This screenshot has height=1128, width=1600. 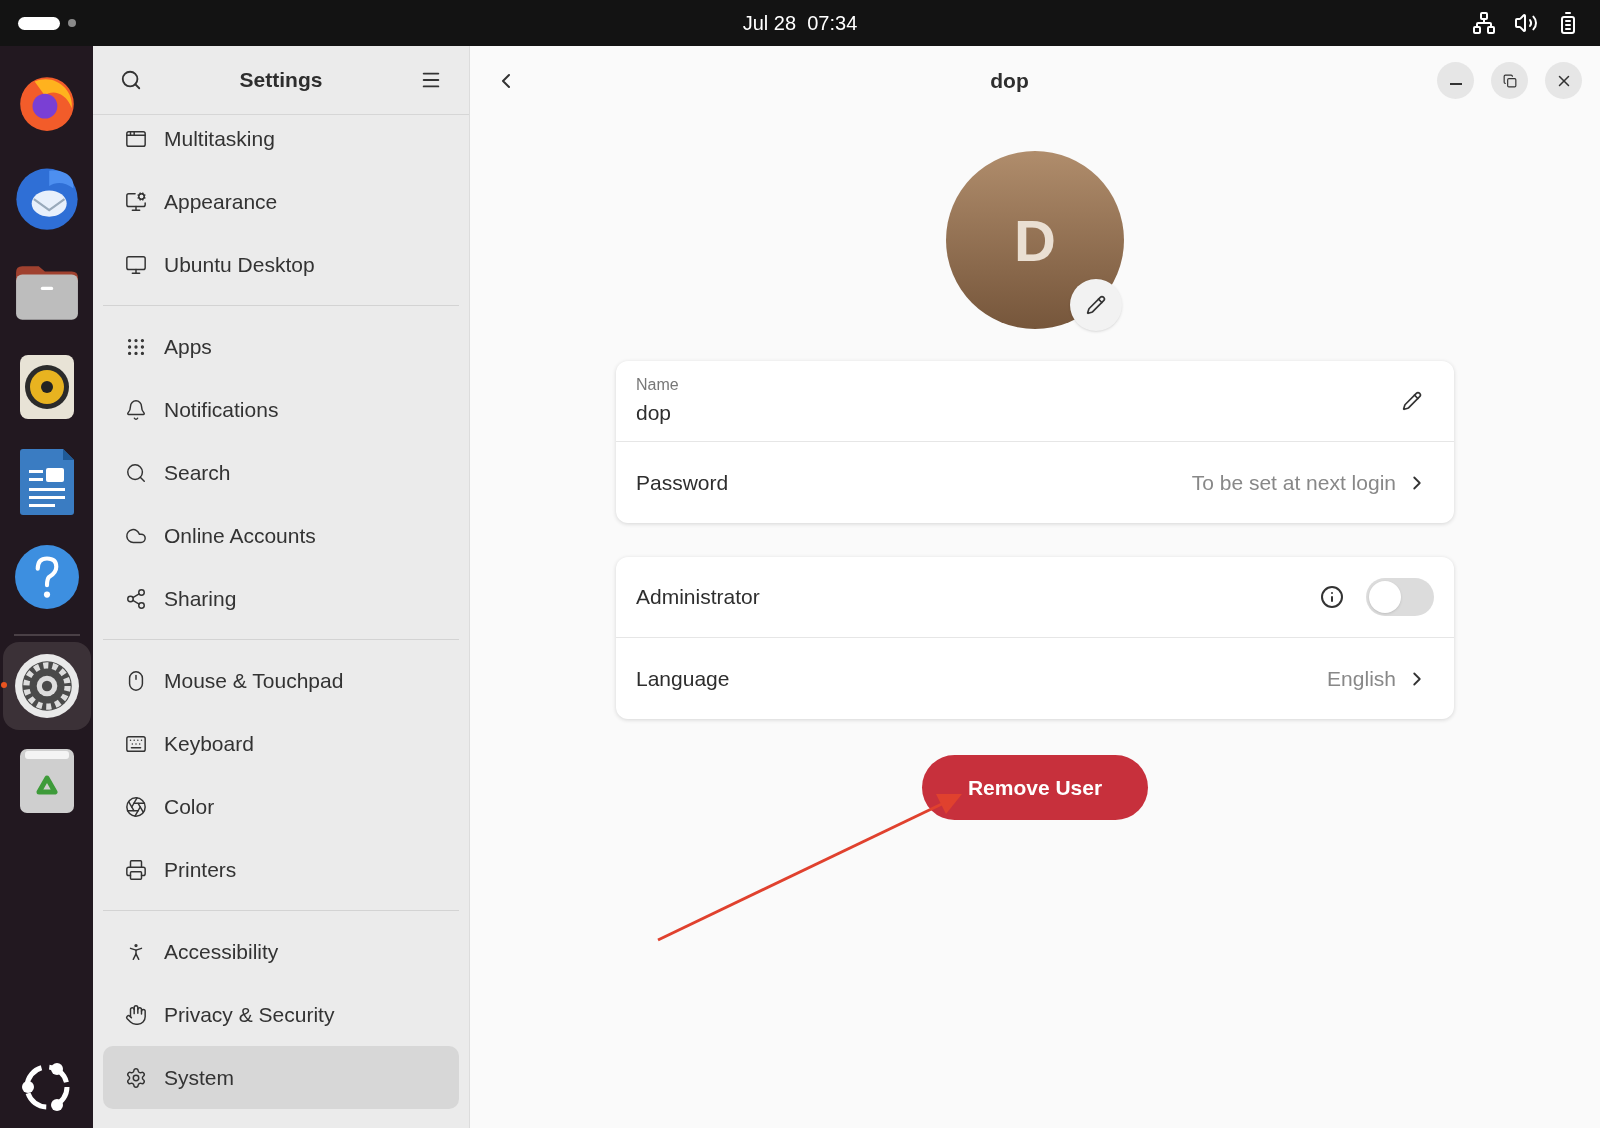 What do you see at coordinates (281, 598) in the screenshot?
I see `sidebar-item: Sharing` at bounding box center [281, 598].